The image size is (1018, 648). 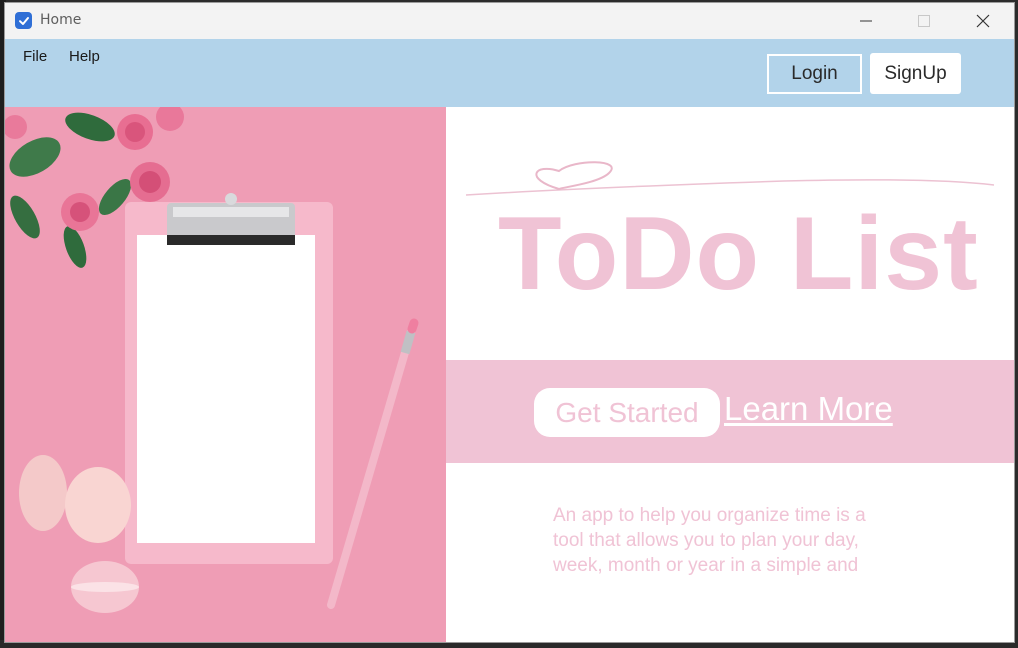 I want to click on get-started-button: Get Started, so click(x=627, y=412).